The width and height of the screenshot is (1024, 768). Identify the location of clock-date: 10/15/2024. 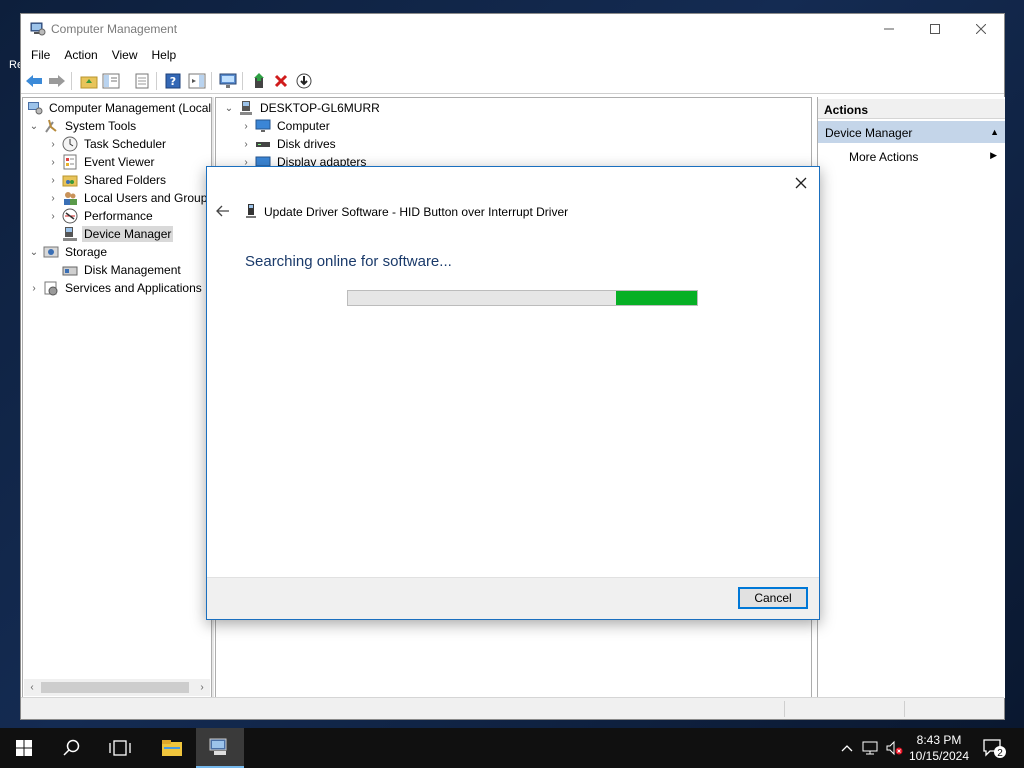
(939, 756).